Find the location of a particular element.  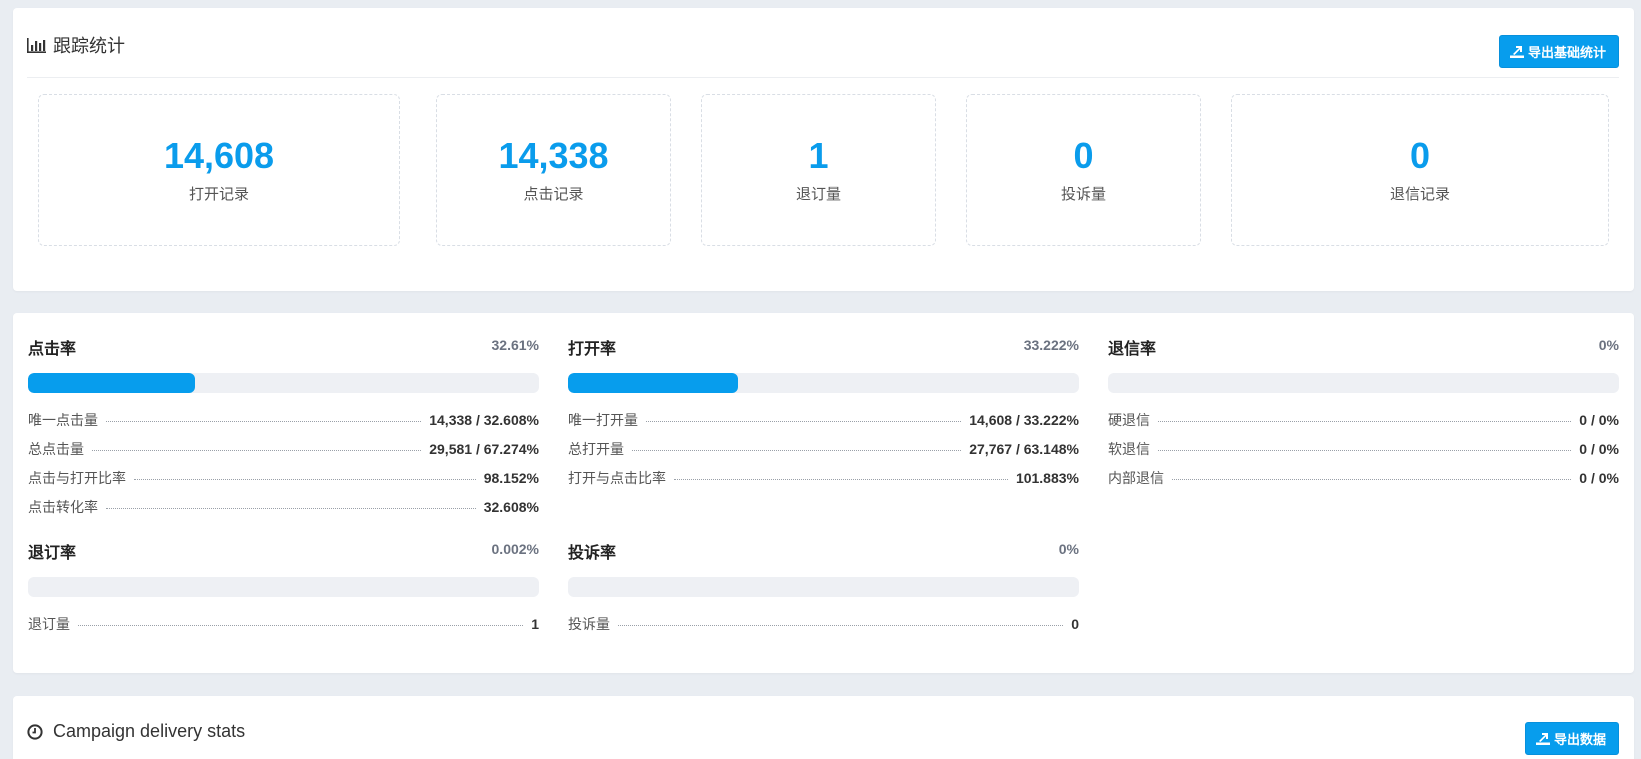

row-label: 总打开量 is located at coordinates (596, 449).